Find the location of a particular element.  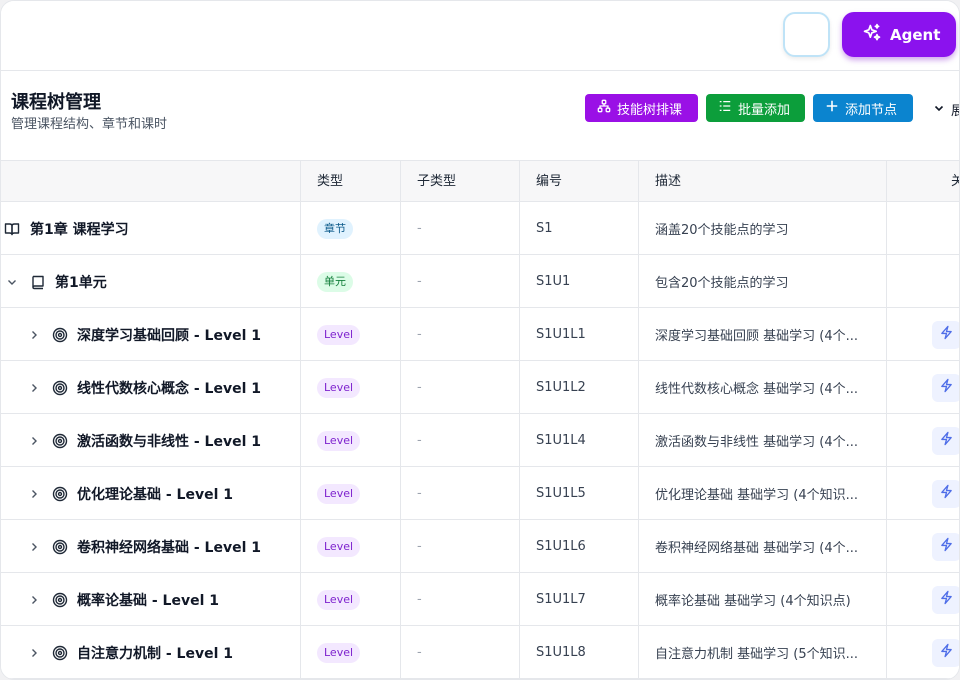

name-cell: 深度学习基础回顾 - Level 1 is located at coordinates (151, 334).